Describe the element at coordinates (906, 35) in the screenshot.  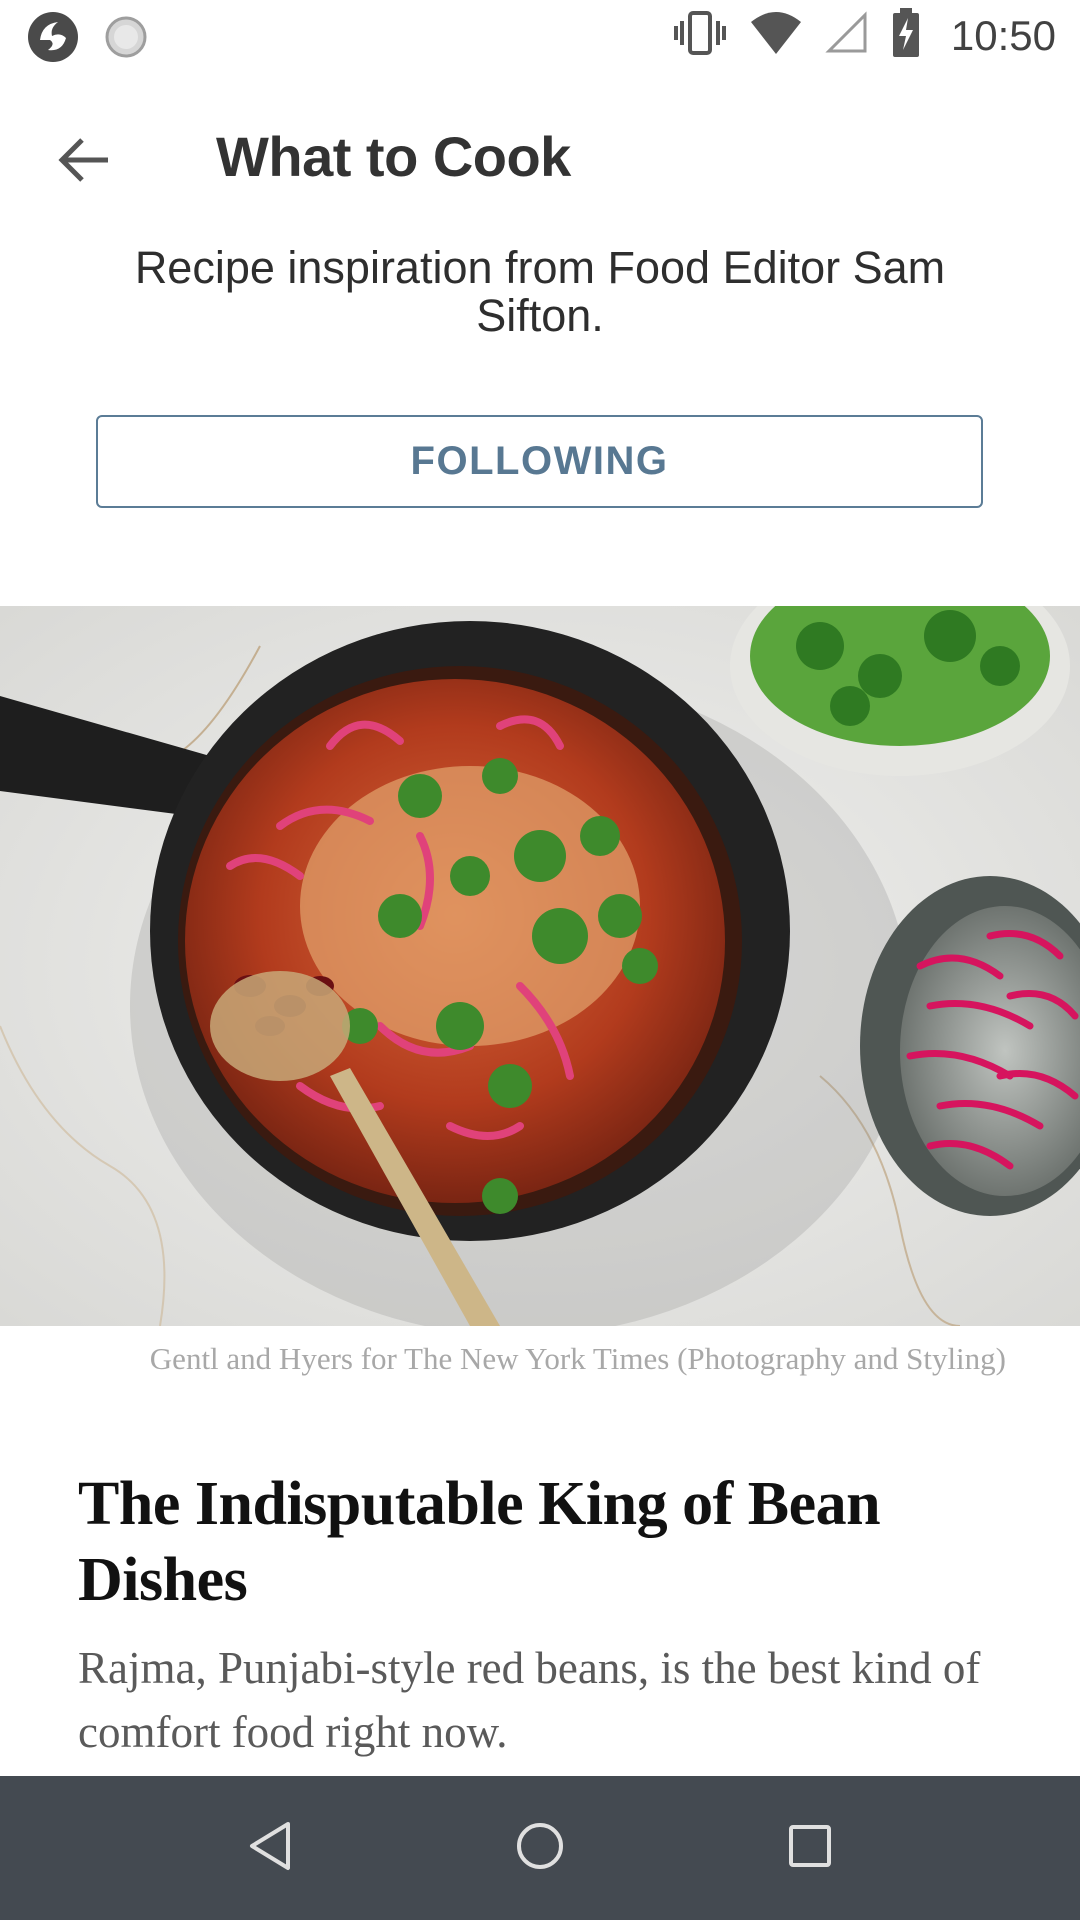
I see `battery-charging-icon` at that location.